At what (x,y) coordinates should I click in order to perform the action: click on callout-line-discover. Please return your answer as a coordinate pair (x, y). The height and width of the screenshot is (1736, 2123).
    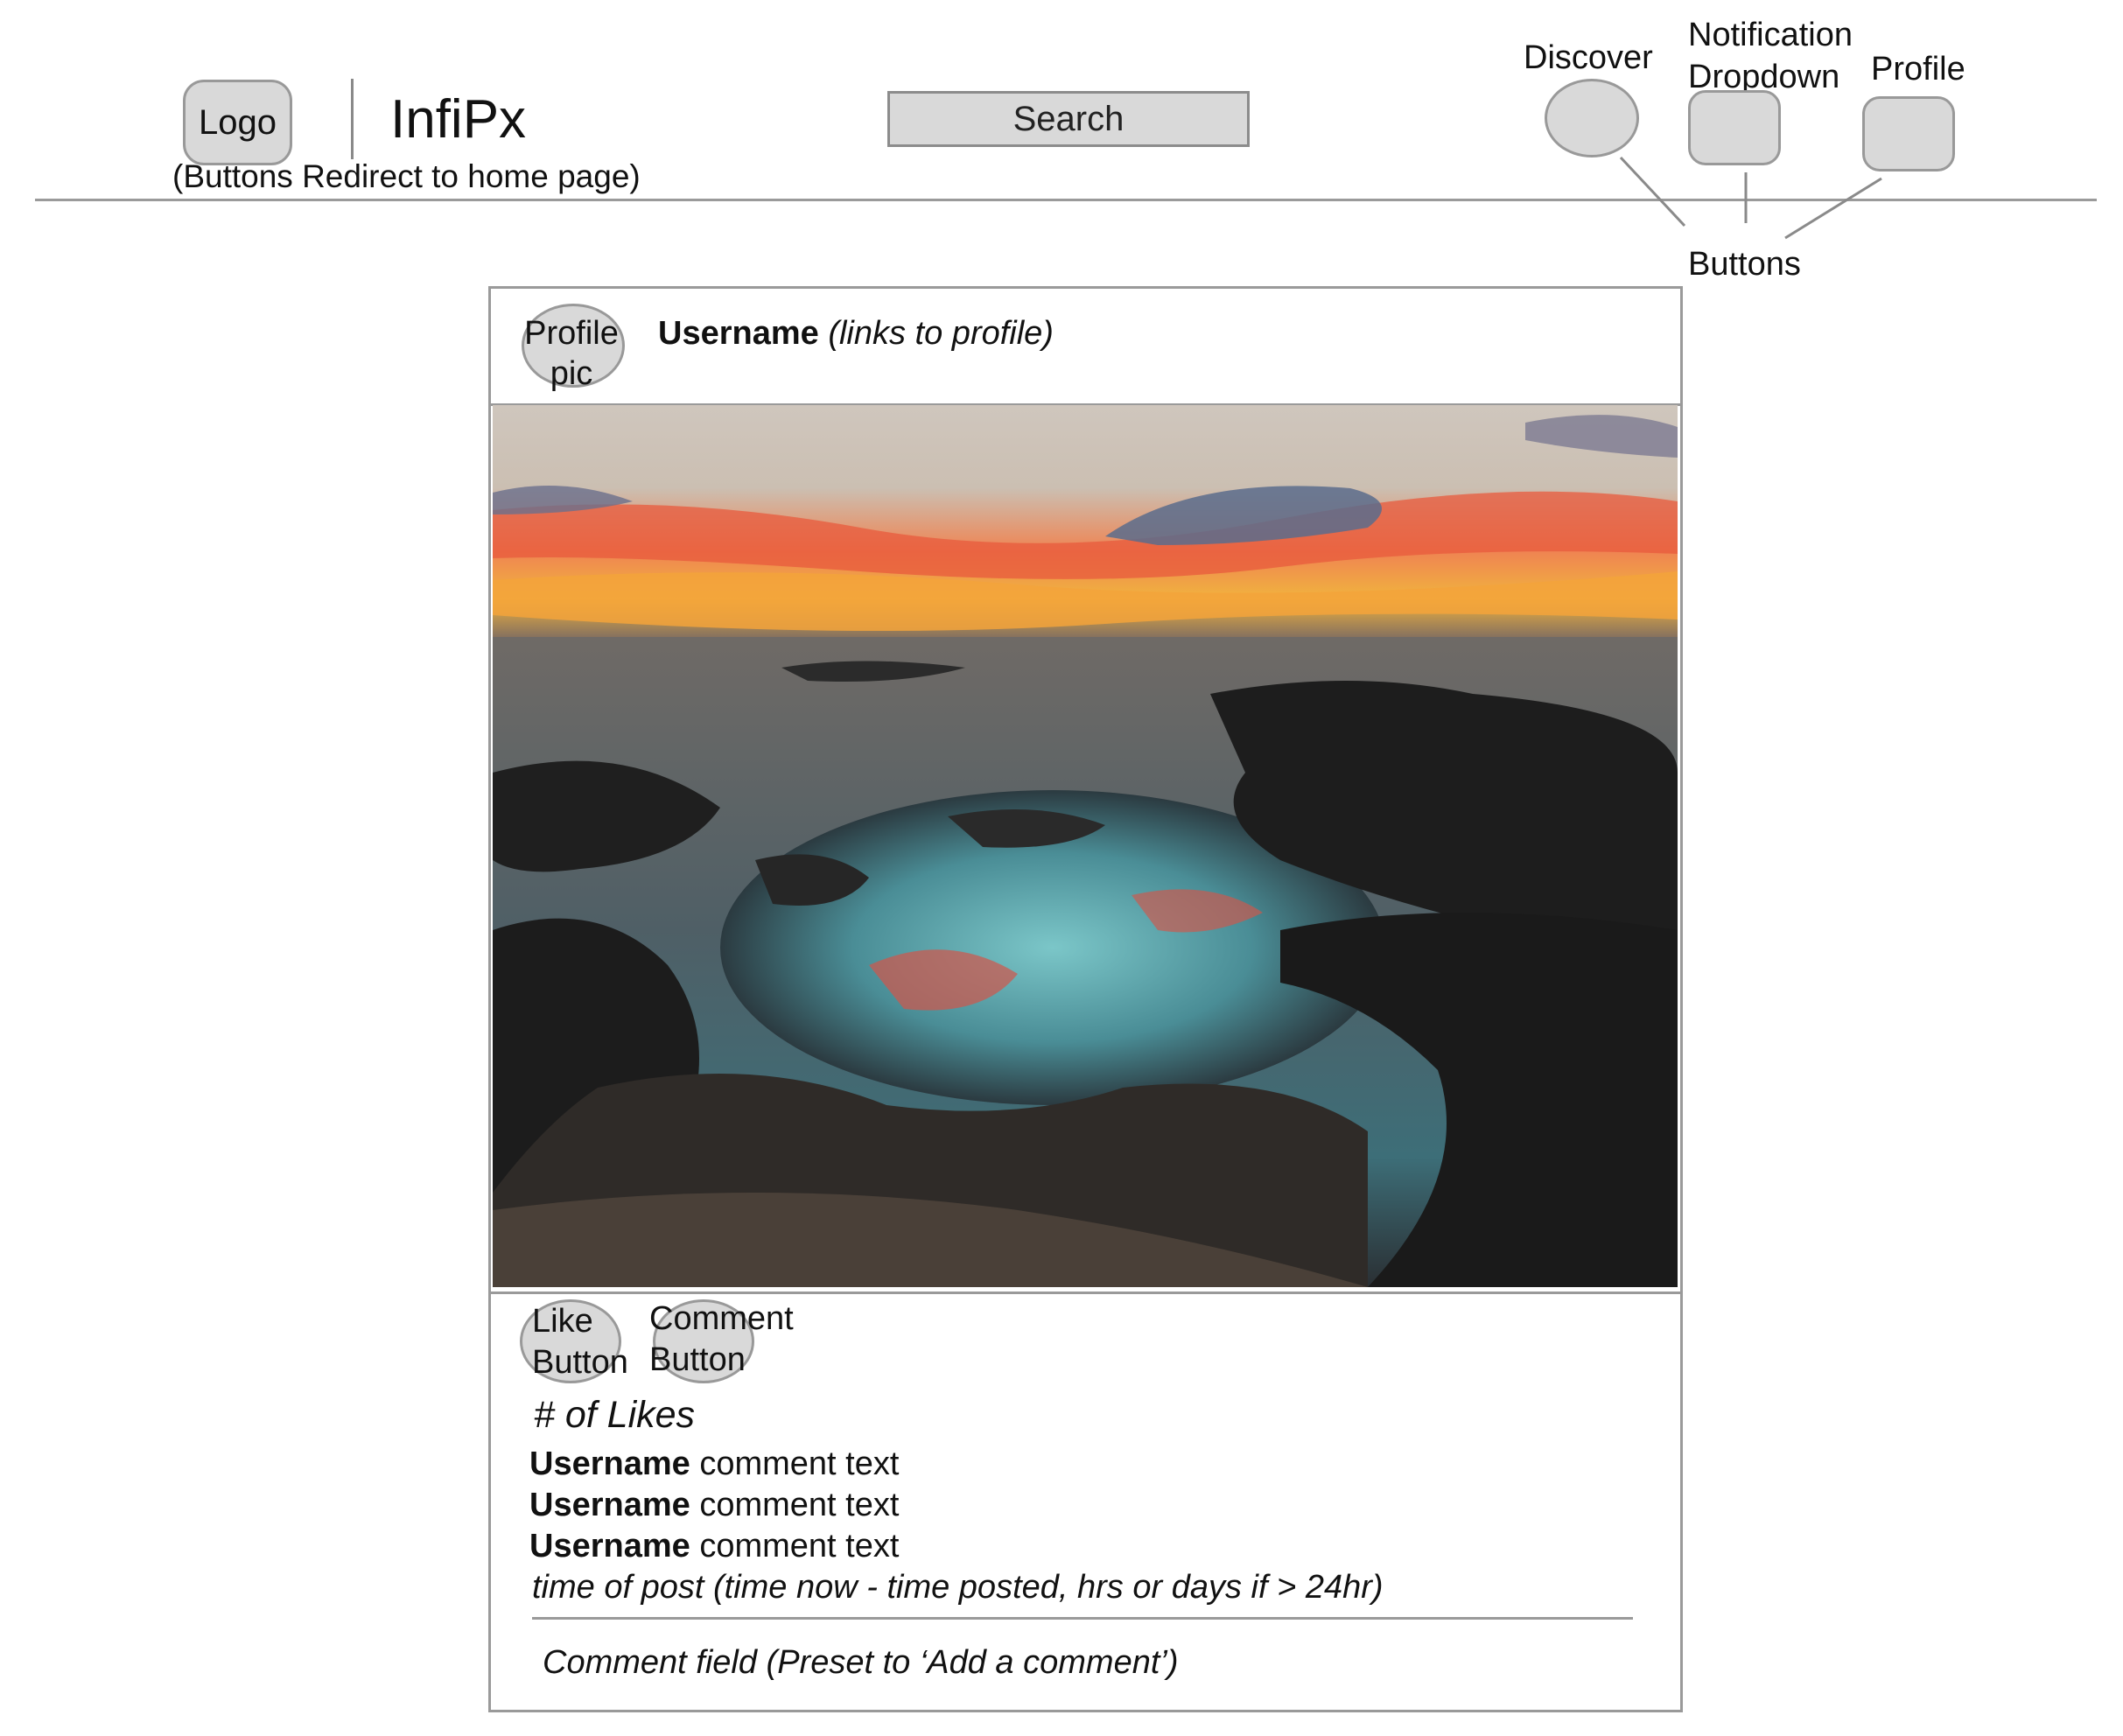
    Looking at the image, I should click on (1653, 192).